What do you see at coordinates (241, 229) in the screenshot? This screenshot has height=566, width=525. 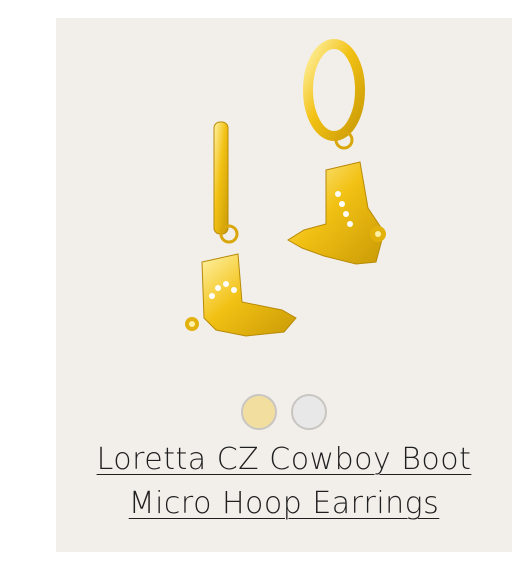 I see `left-earring-icon` at bounding box center [241, 229].